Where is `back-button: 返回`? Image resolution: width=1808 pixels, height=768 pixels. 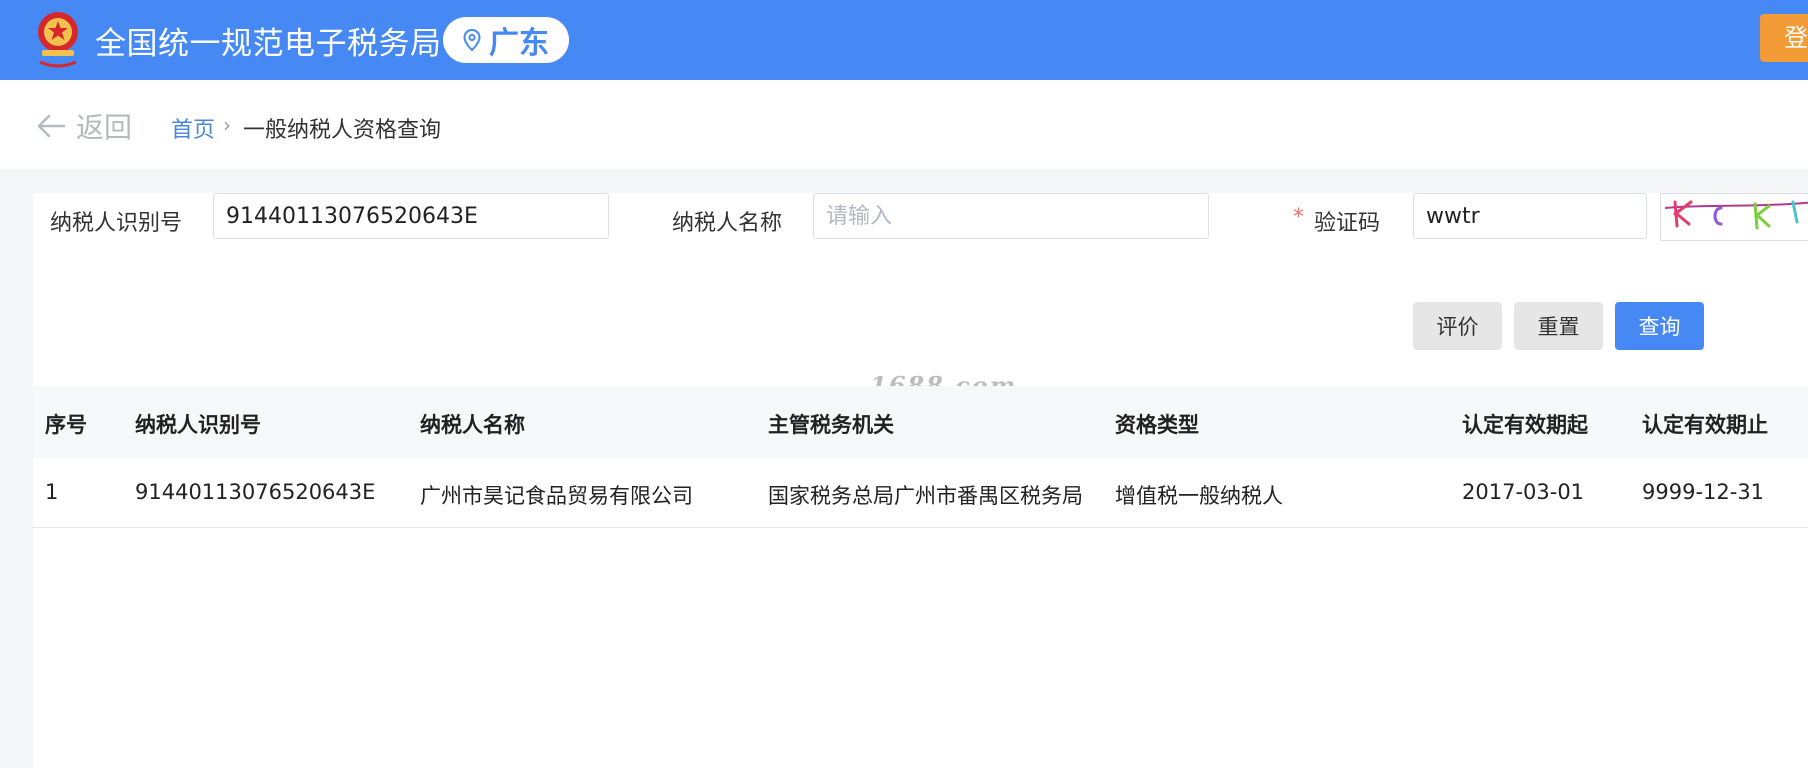
back-button: 返回 is located at coordinates (84, 126).